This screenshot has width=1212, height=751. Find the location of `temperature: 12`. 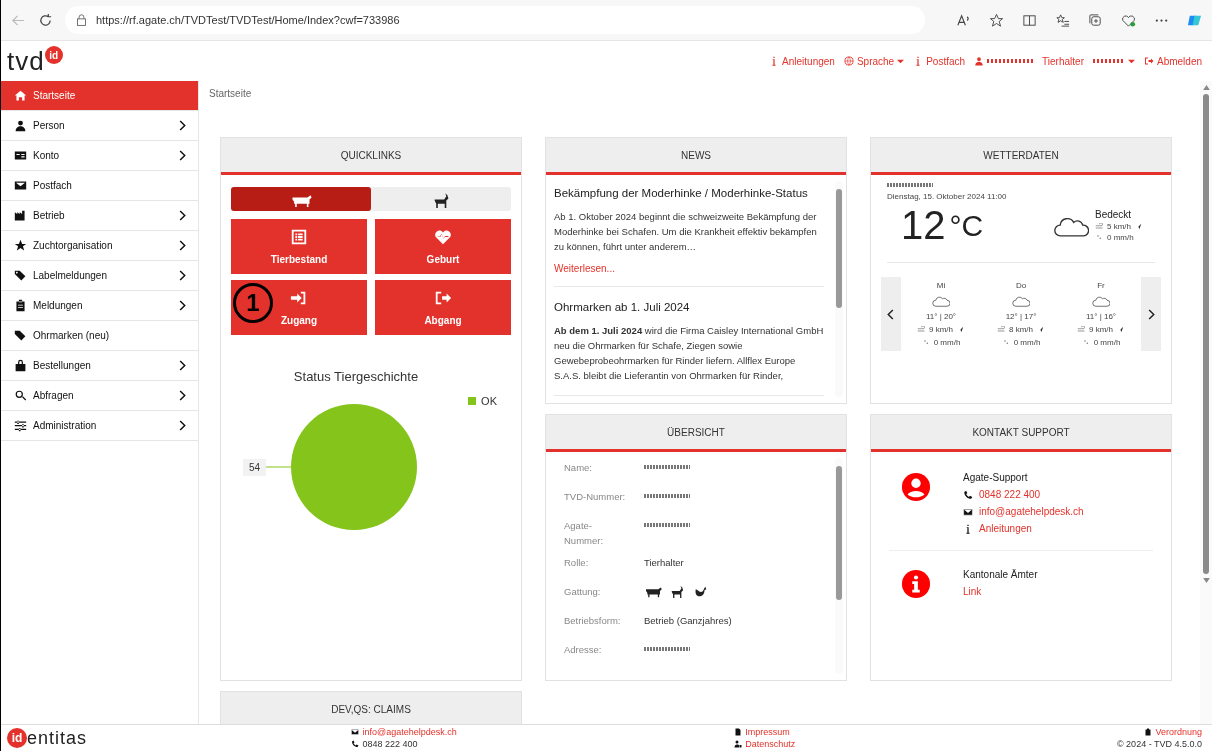

temperature: 12 is located at coordinates (923, 225).